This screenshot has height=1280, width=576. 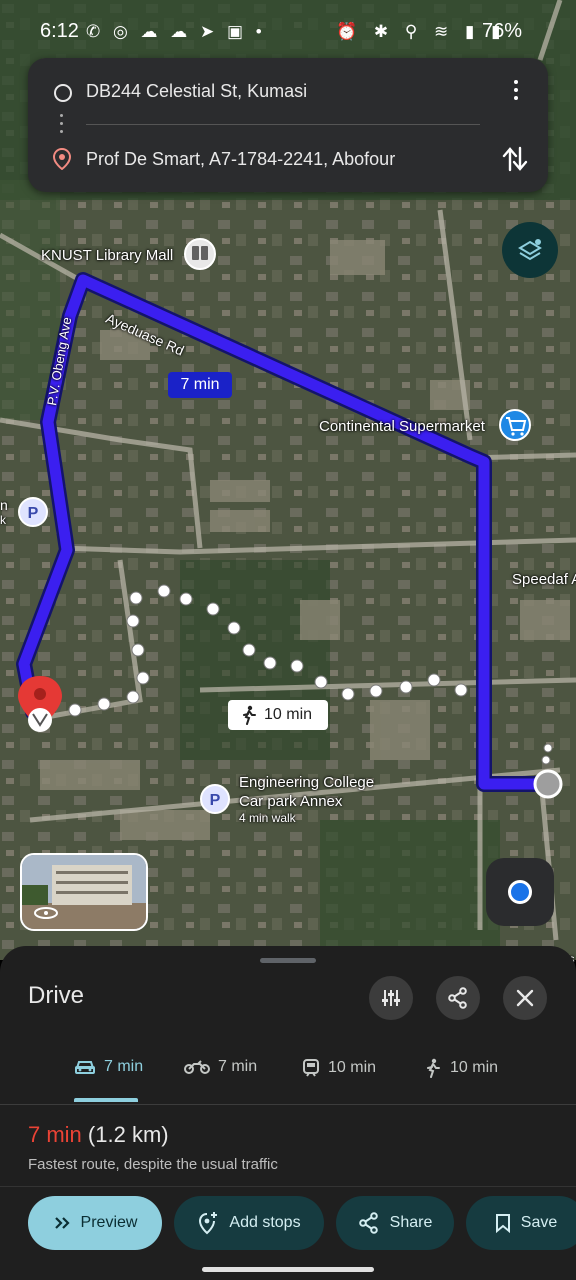 I want to click on map-label-knust-library-mall: KNUST Library Mall, so click(x=107, y=255).